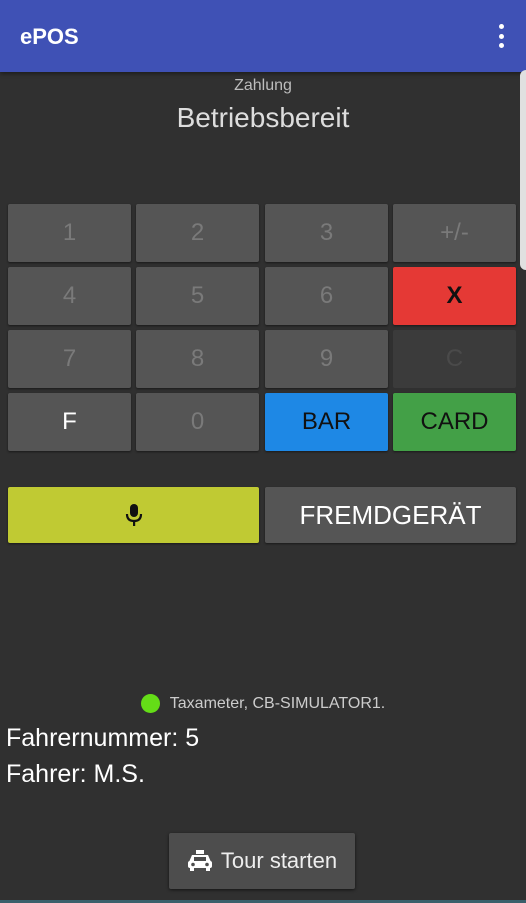  Describe the element at coordinates (523, 170) in the screenshot. I see `scroll-indicator` at that location.